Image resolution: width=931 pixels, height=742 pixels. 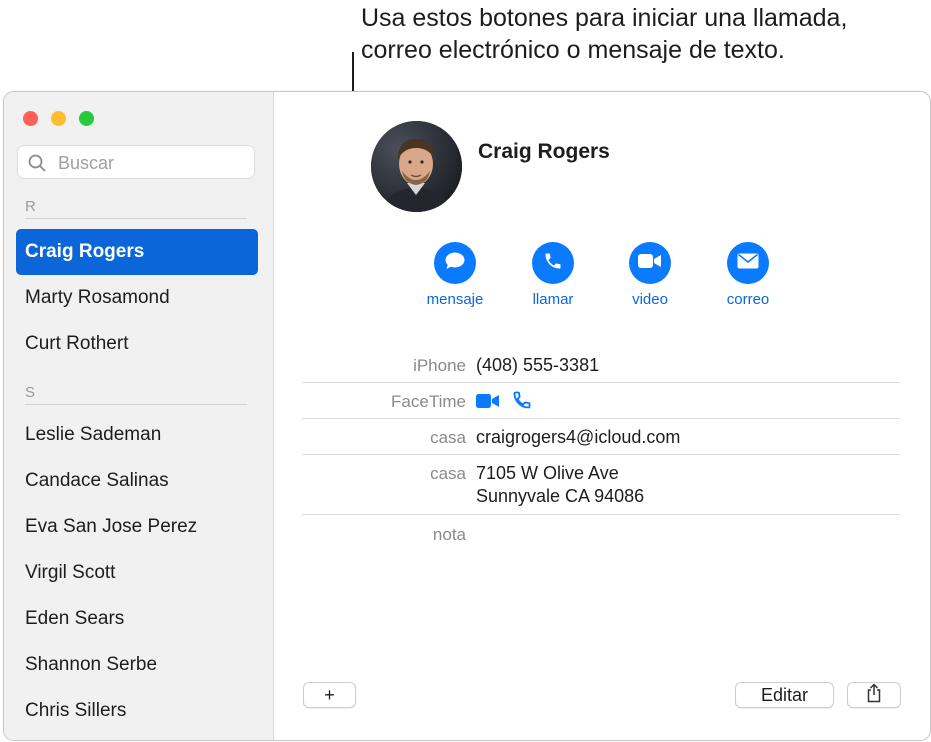 What do you see at coordinates (153, 163) in the screenshot?
I see `search-input` at bounding box center [153, 163].